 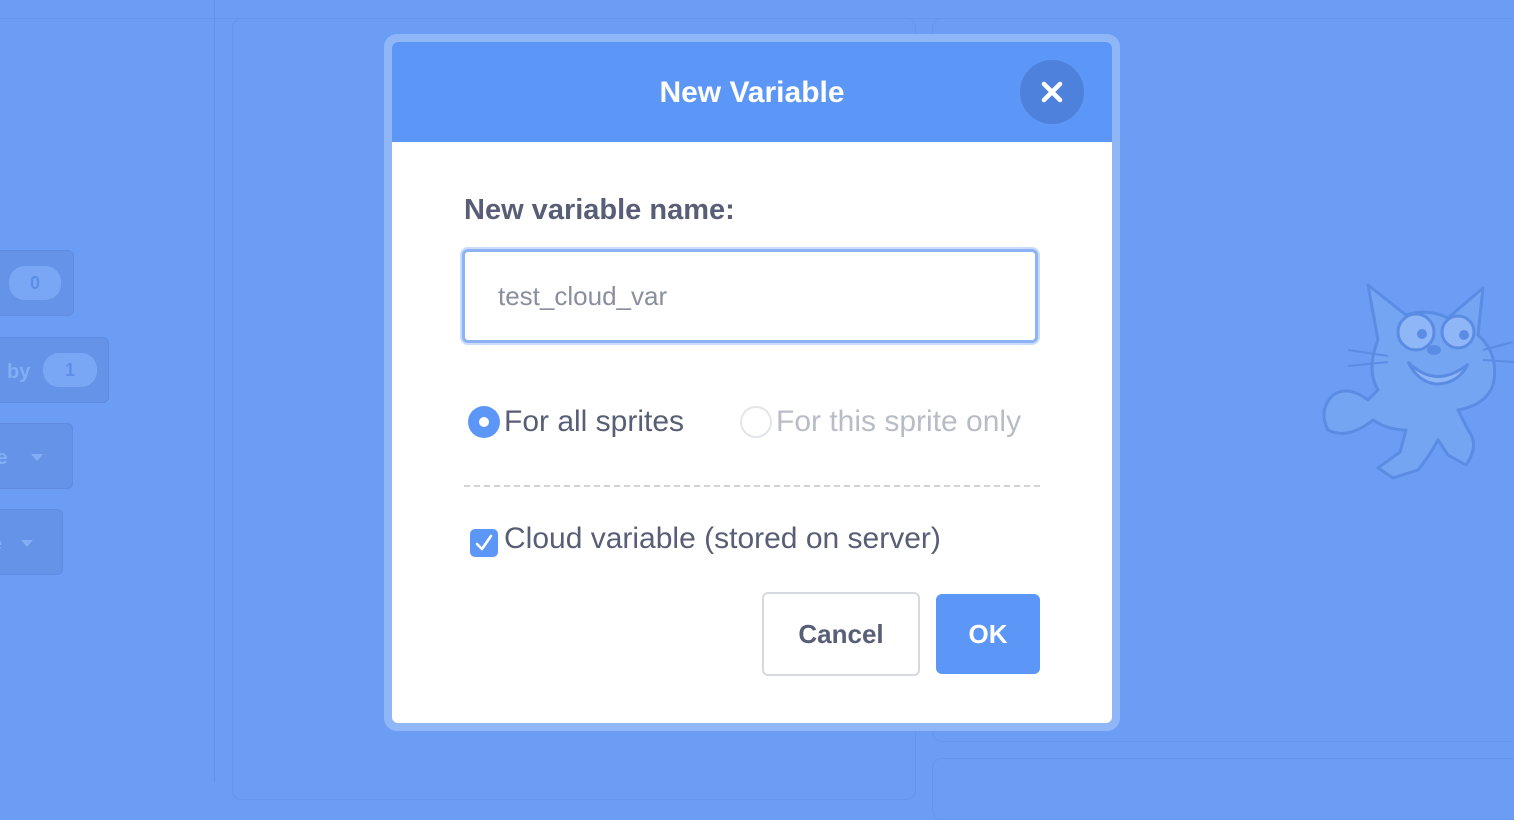 What do you see at coordinates (722, 539) in the screenshot?
I see `cloud-variable-label: Cloud variable (stored on server)` at bounding box center [722, 539].